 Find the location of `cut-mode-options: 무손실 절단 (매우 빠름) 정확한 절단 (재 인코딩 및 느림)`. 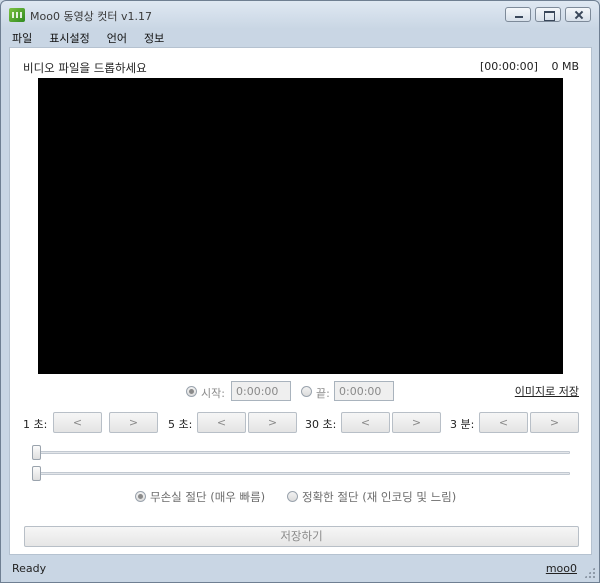

cut-mode-options: 무손실 절단 (매우 빠름) 정확한 절단 (재 인코딩 및 느림) is located at coordinates (300, 498).